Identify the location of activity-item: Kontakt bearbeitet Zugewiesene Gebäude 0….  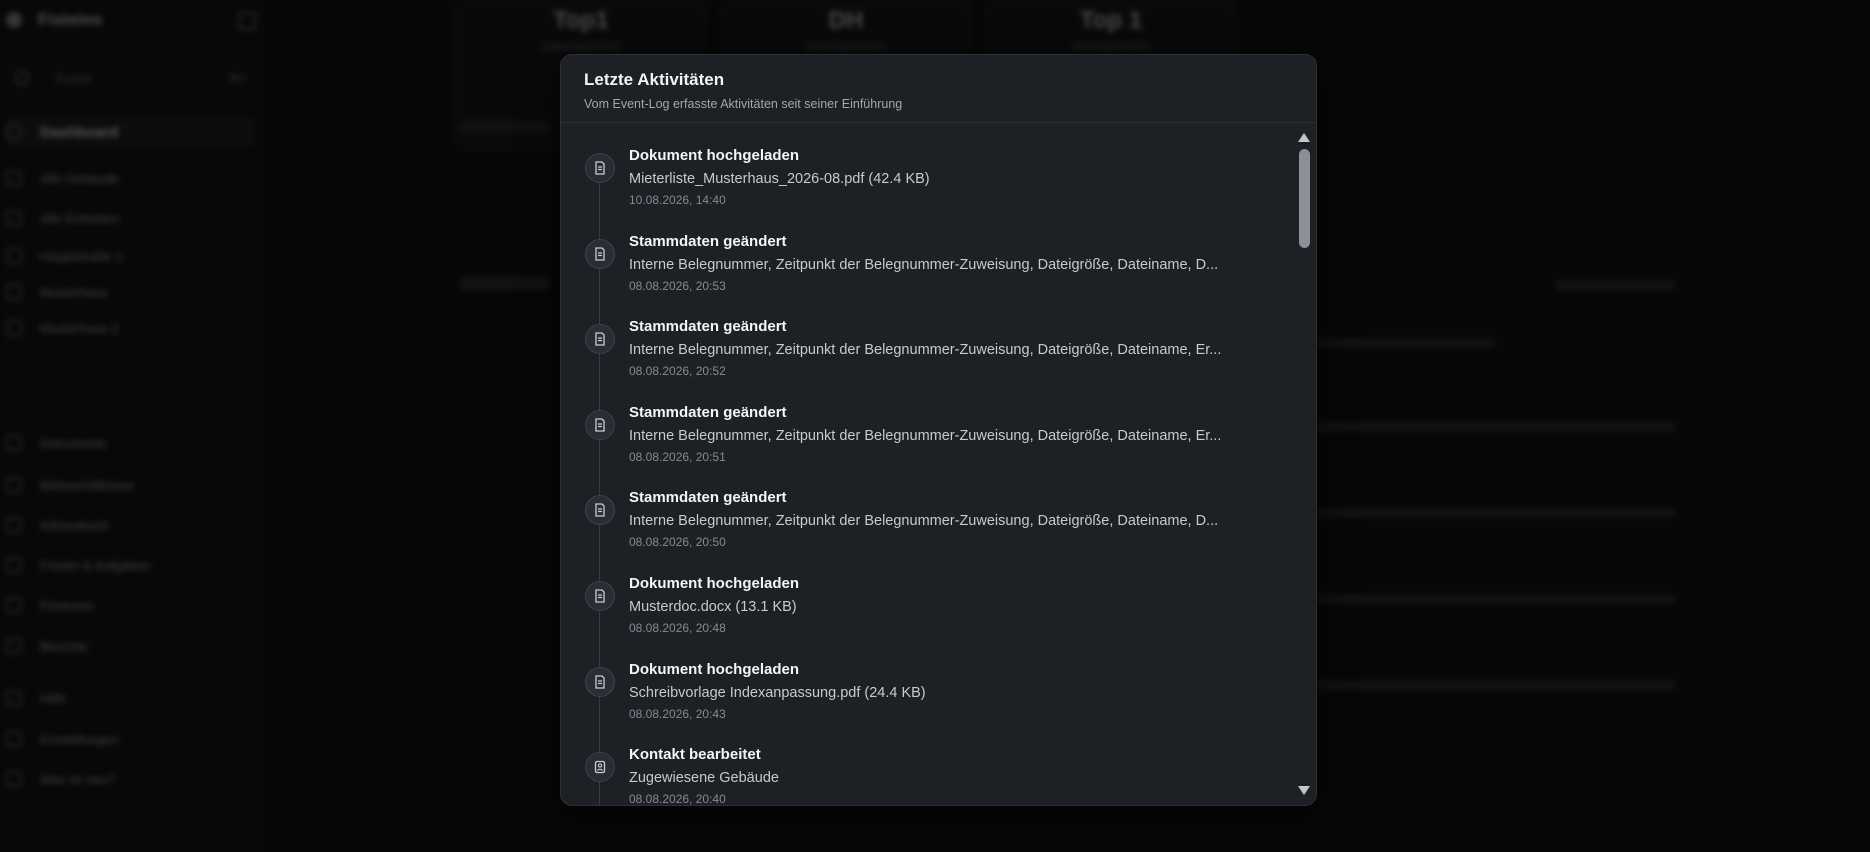
(926, 769).